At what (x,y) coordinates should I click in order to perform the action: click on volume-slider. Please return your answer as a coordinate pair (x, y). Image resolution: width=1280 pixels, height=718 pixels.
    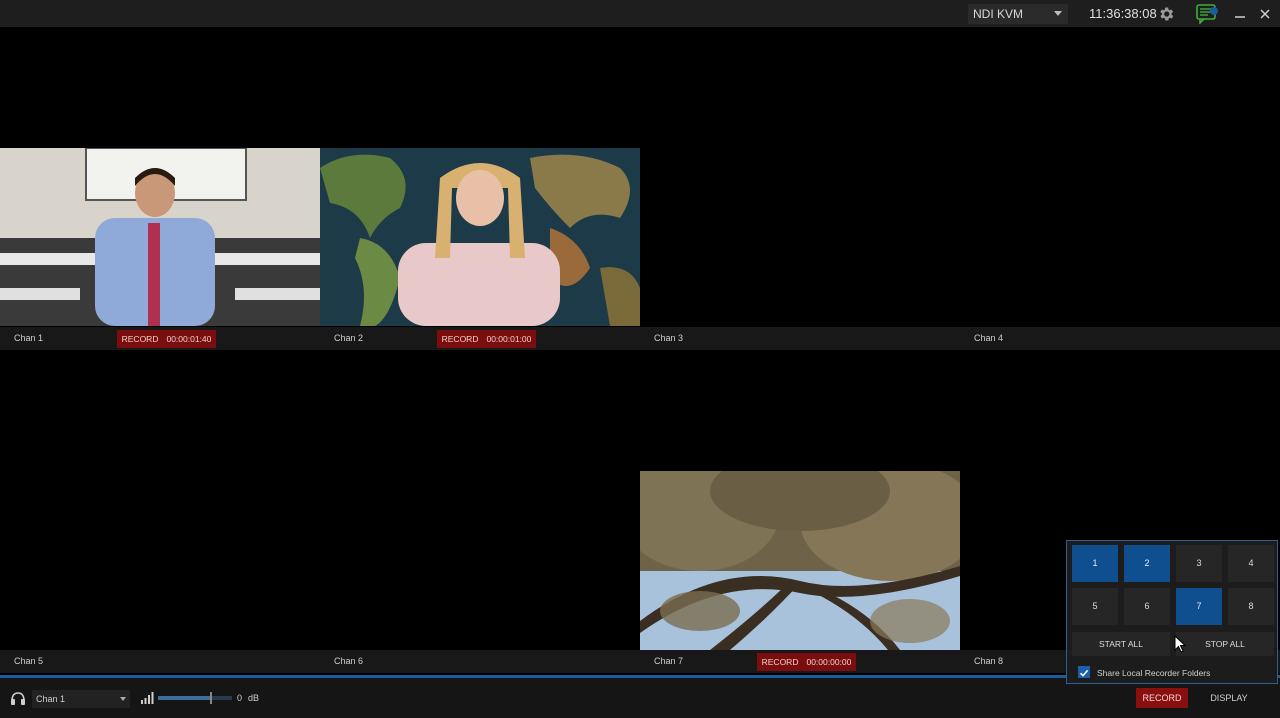
    Looking at the image, I should click on (195, 698).